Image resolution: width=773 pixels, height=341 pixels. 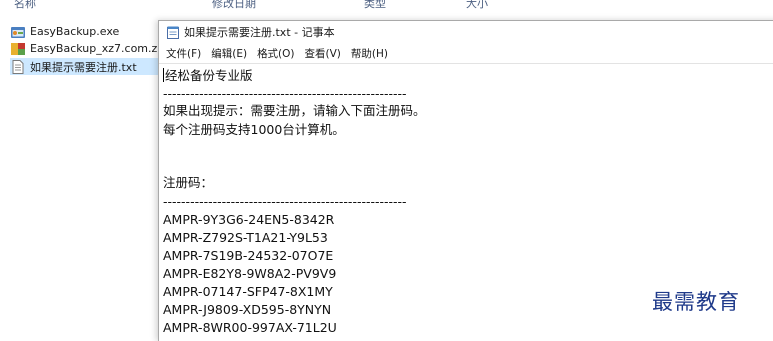 I want to click on registration-code-line: AMPR-Z792S-T1A21-Y9L53, so click(x=245, y=237).